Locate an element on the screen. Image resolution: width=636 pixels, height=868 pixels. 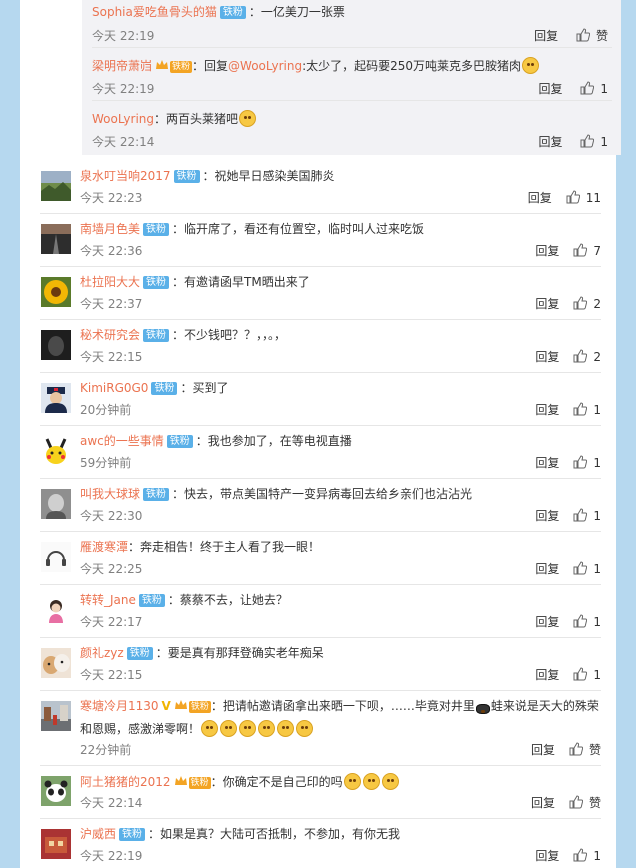
username-link: 颜礼zyz is located at coordinates (102, 653).